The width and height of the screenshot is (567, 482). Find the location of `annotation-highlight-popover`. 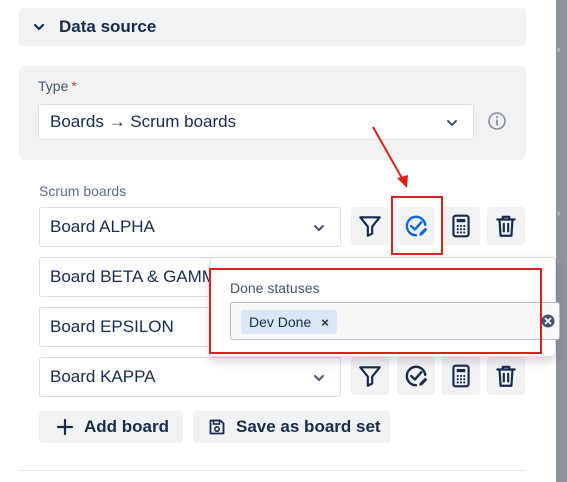

annotation-highlight-popover is located at coordinates (375, 311).